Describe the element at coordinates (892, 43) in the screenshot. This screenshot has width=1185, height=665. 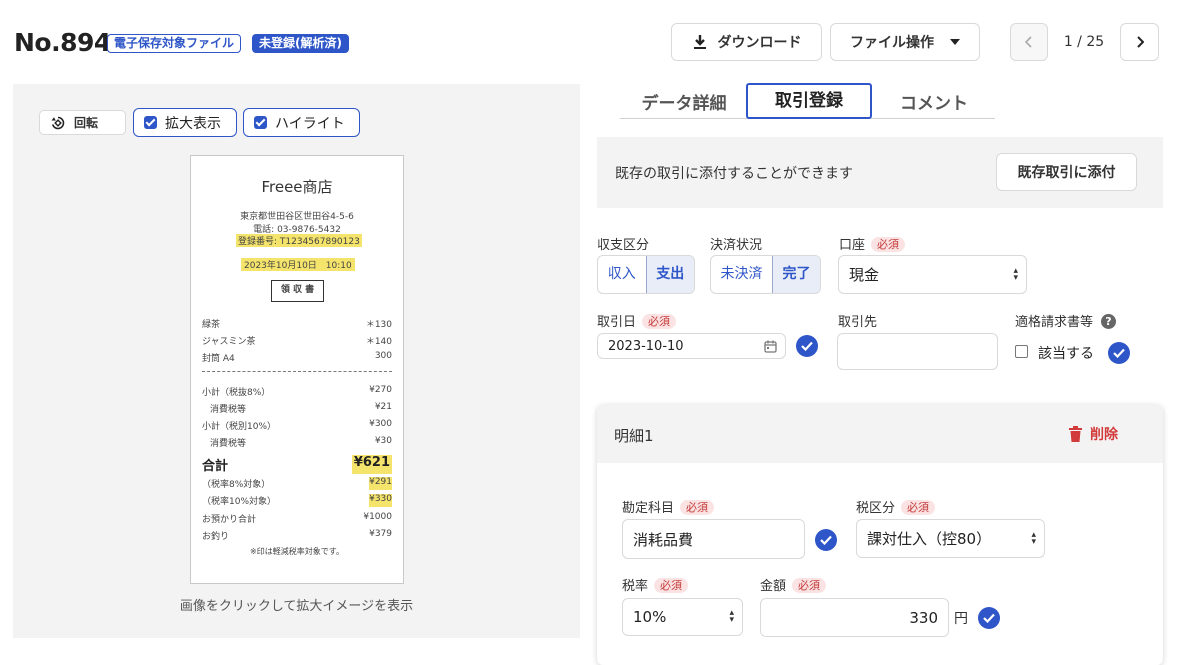
I see `file-ops-label: ファイル操作` at that location.